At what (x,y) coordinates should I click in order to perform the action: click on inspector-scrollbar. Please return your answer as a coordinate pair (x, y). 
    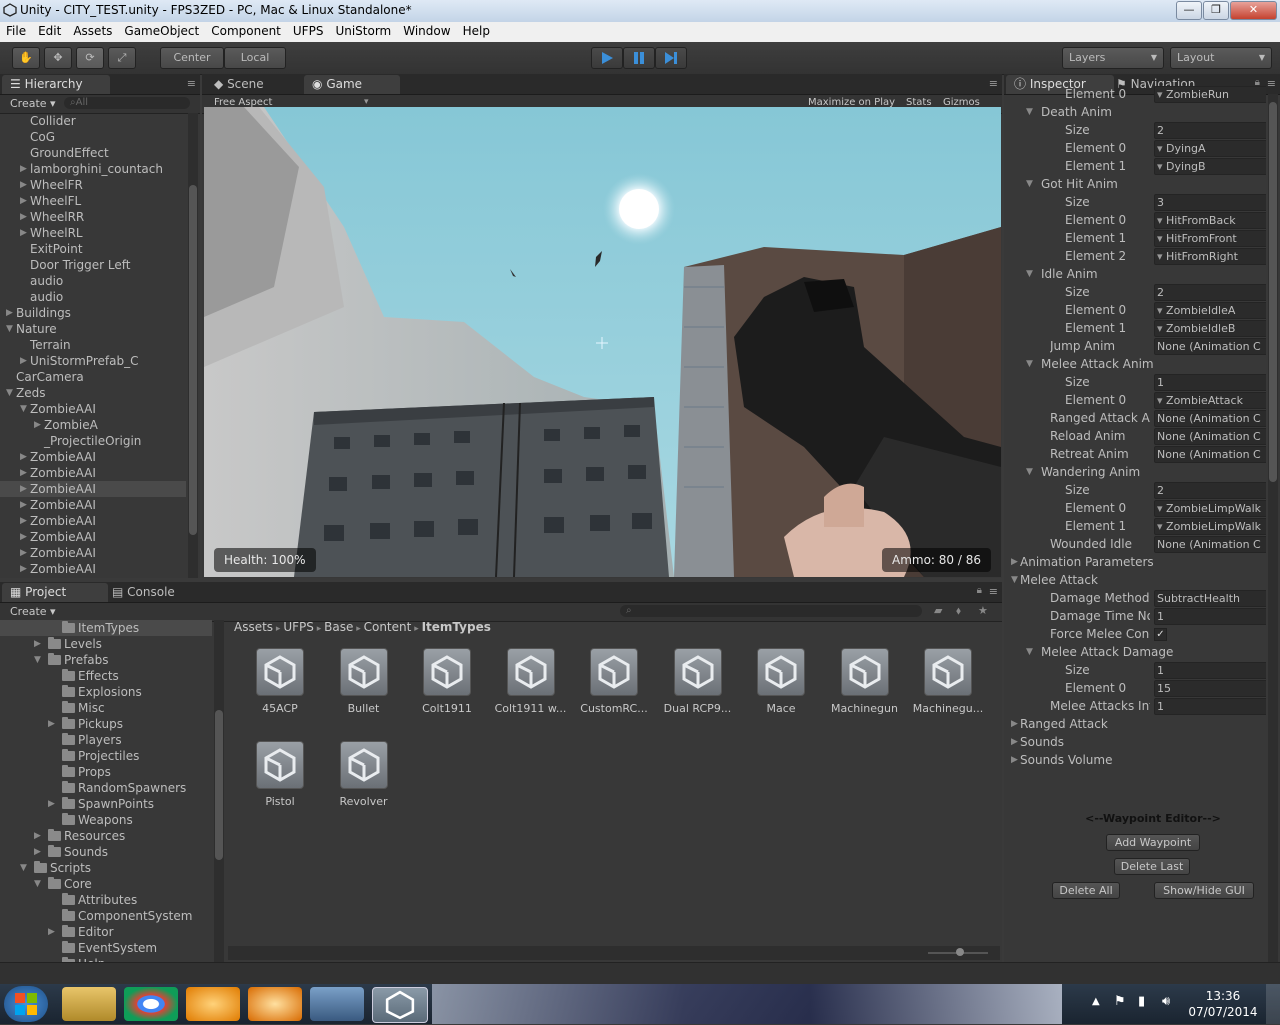
    Looking at the image, I should click on (1273, 528).